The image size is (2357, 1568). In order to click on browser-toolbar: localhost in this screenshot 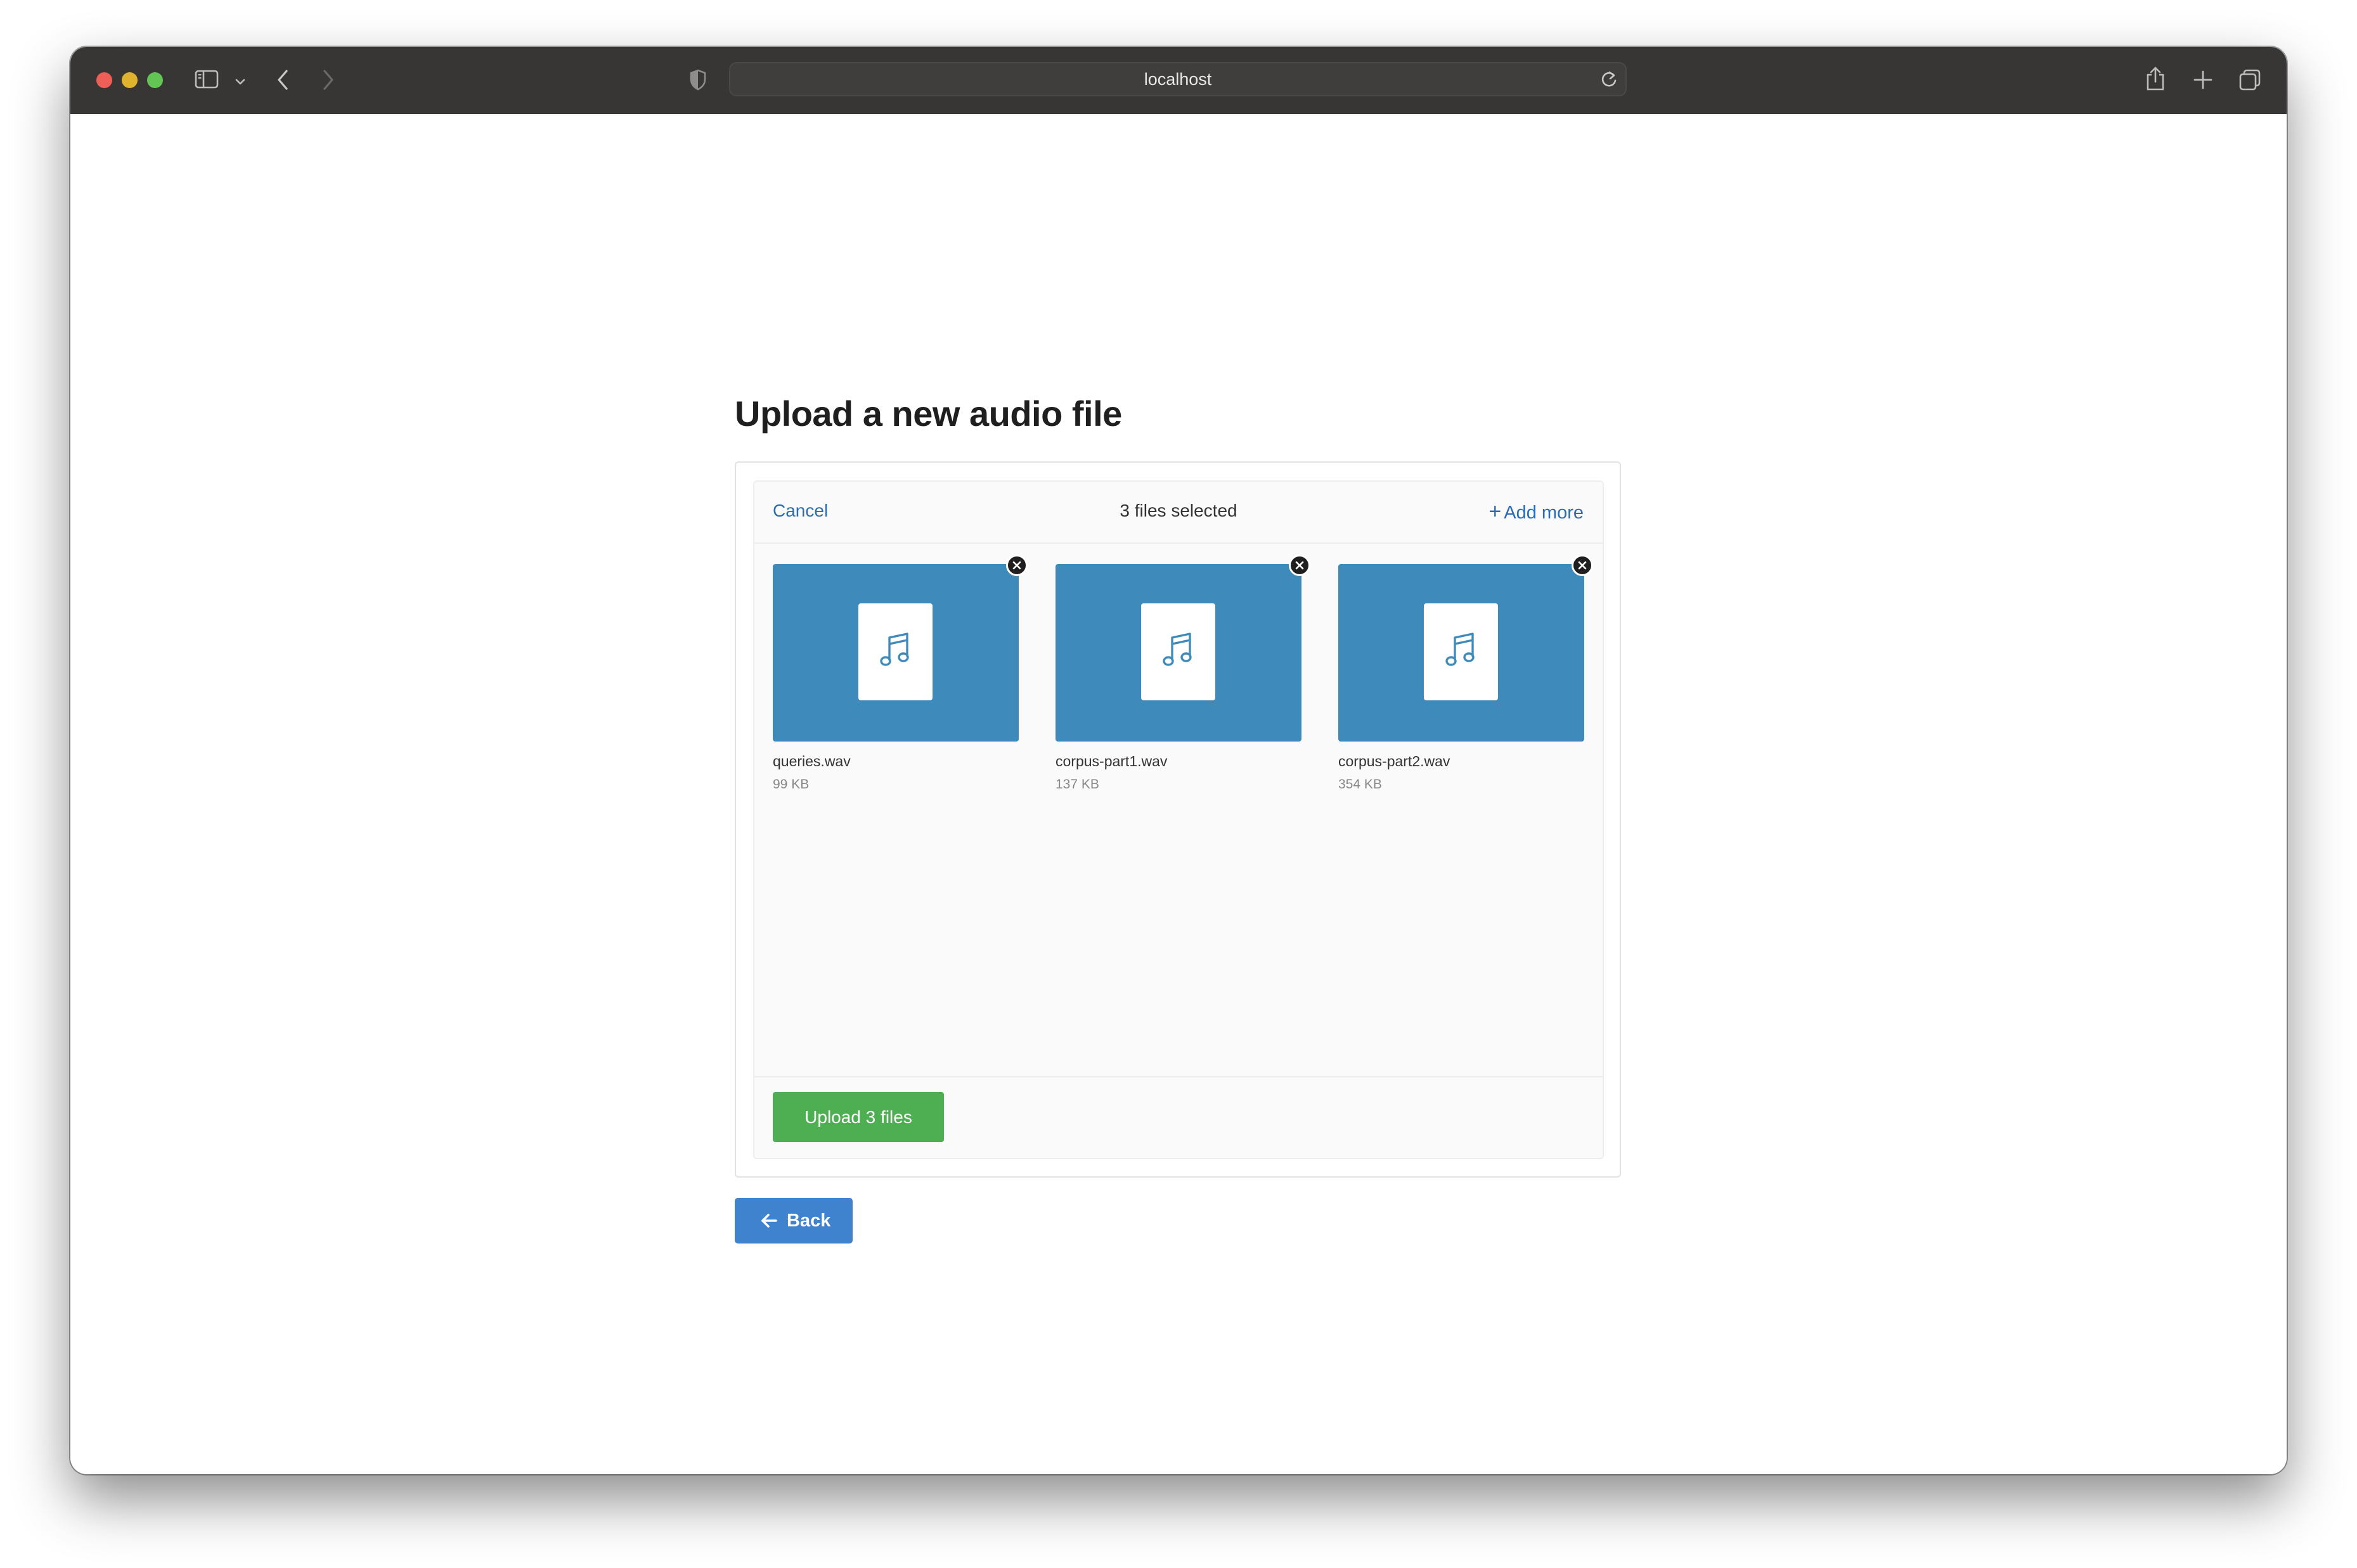, I will do `click(1178, 80)`.